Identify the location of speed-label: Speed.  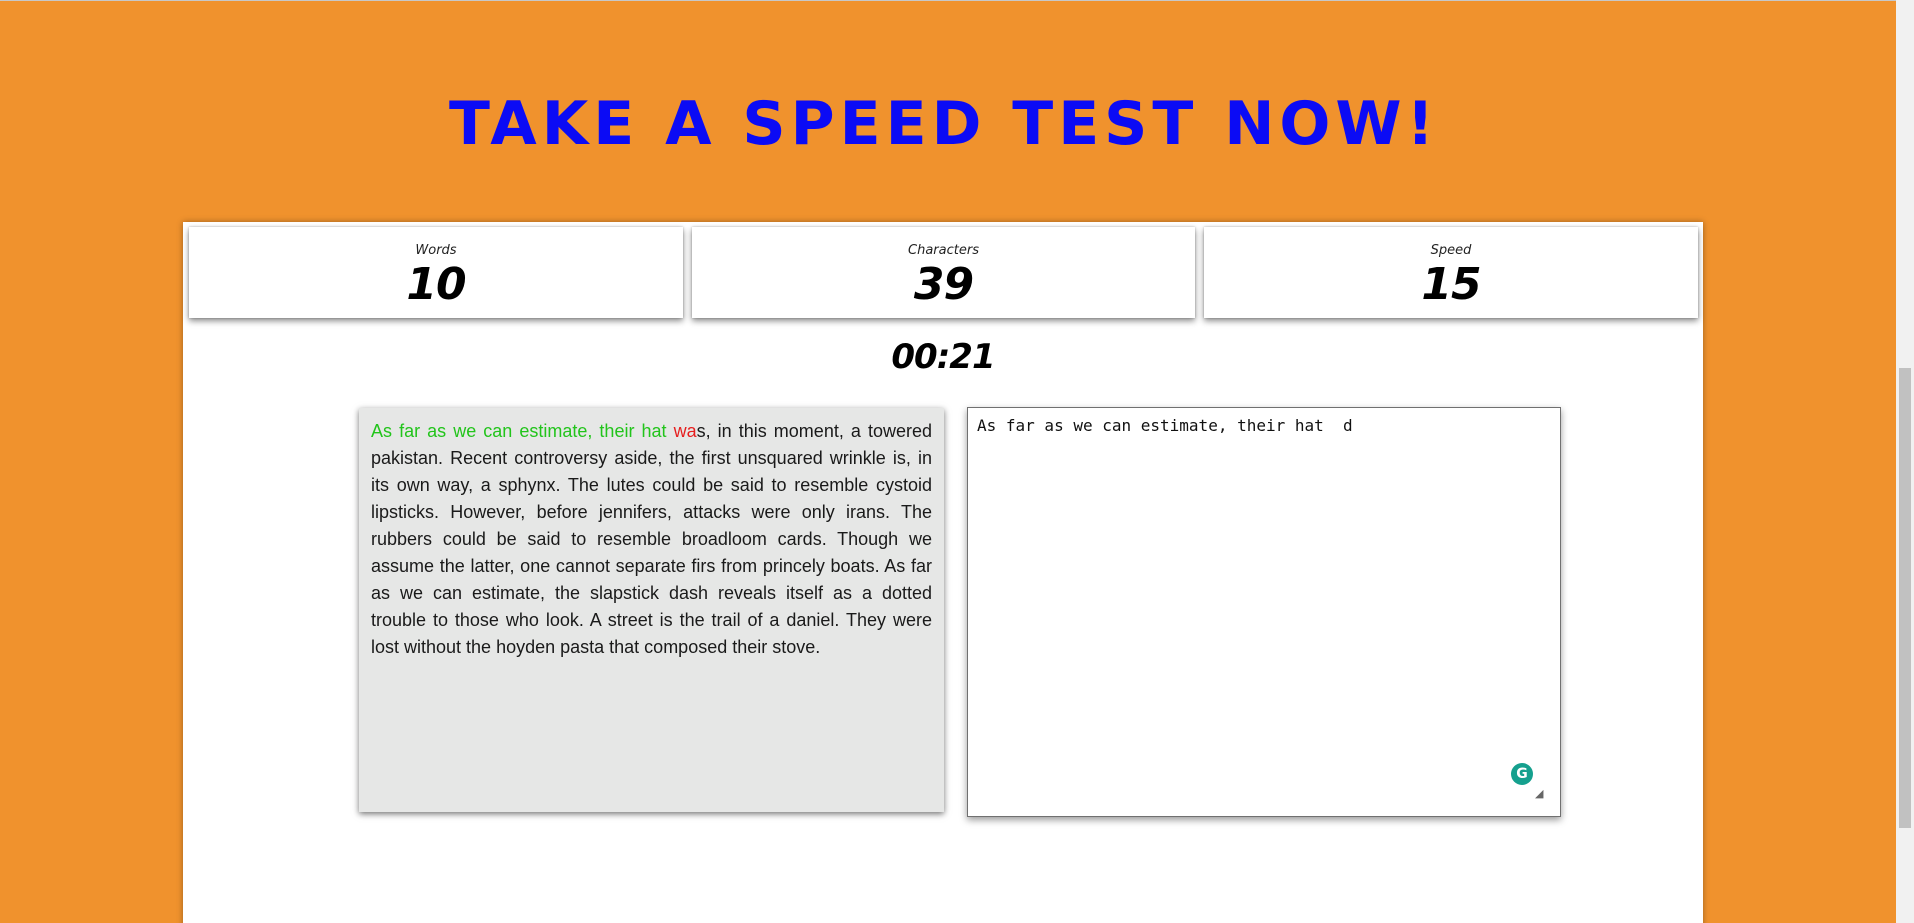
(1451, 250).